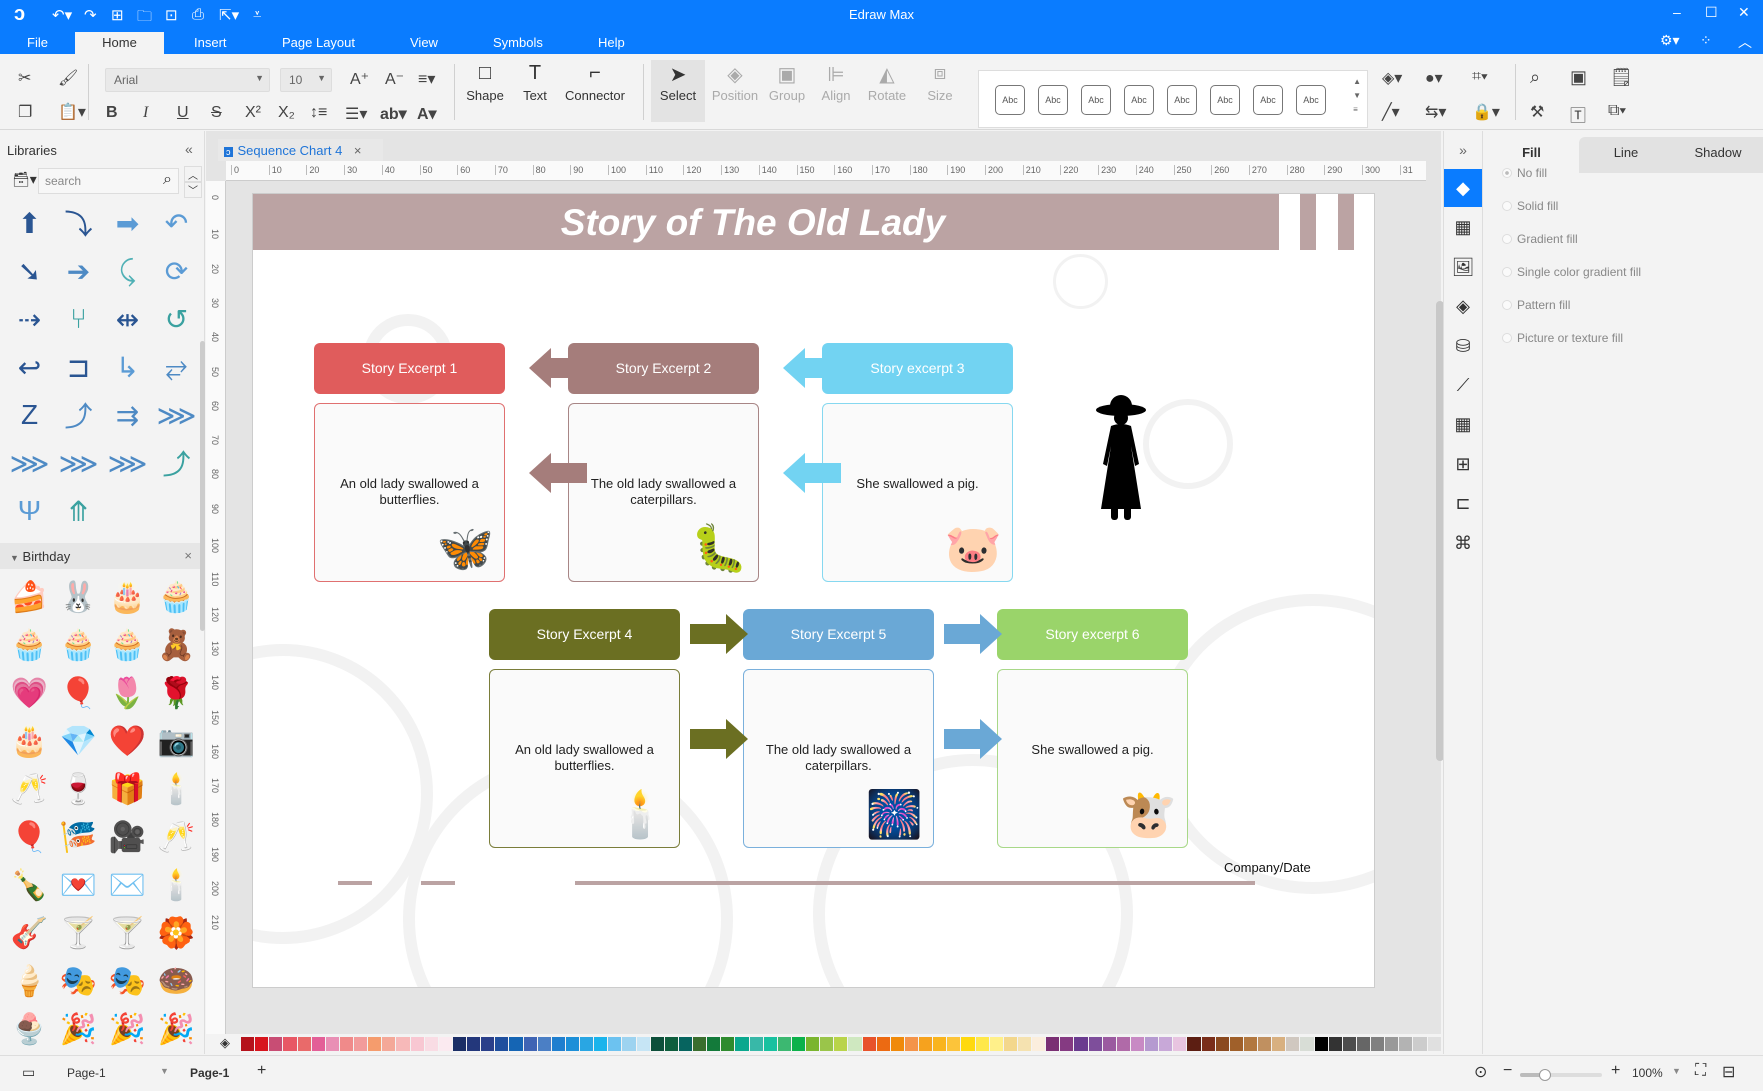  I want to click on birthday-shape-item: 🏵️, so click(176, 933).